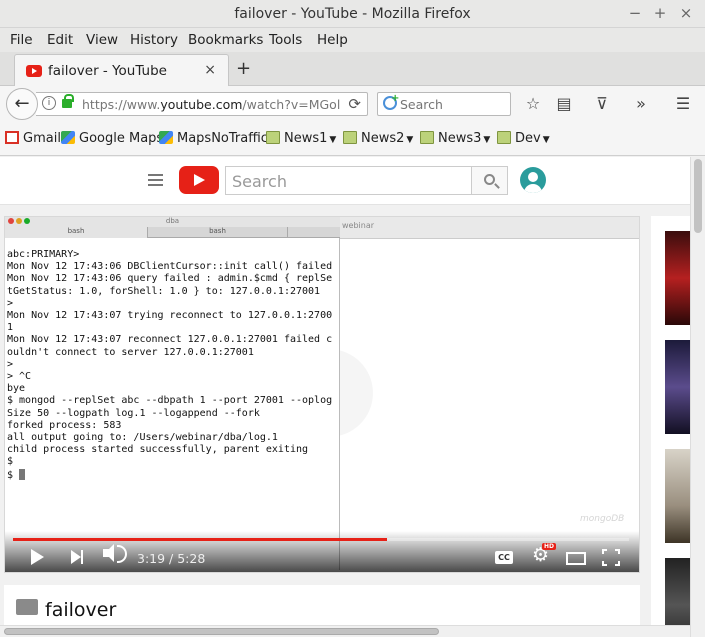 The image size is (705, 637). What do you see at coordinates (686, 13) in the screenshot?
I see `close-window-icon: ×` at bounding box center [686, 13].